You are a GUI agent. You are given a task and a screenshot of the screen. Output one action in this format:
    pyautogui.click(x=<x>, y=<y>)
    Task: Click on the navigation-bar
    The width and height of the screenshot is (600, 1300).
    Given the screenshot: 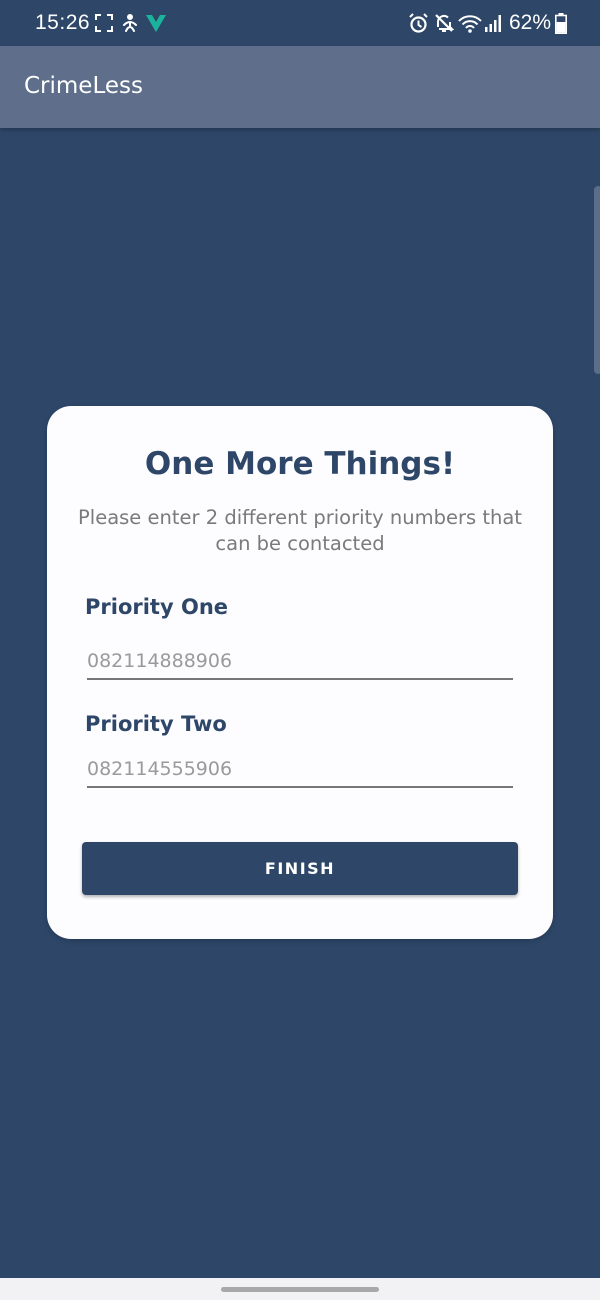 What is the action you would take?
    pyautogui.click(x=300, y=1289)
    